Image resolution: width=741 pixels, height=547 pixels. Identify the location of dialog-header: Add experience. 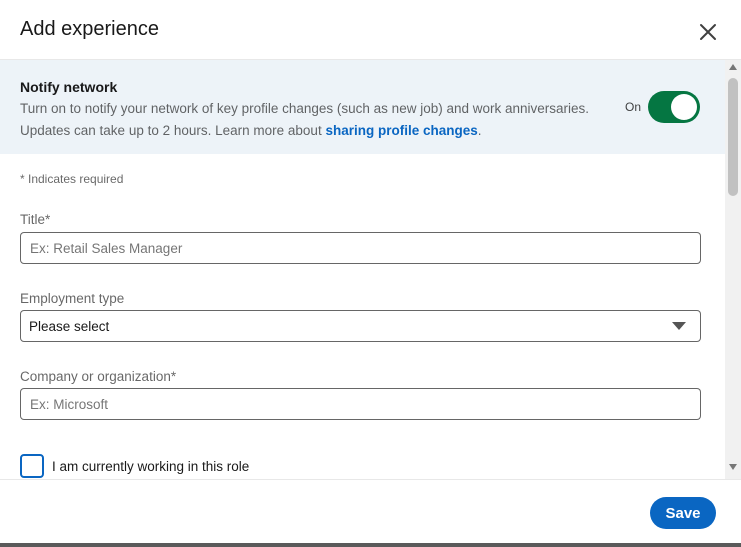
(370, 30).